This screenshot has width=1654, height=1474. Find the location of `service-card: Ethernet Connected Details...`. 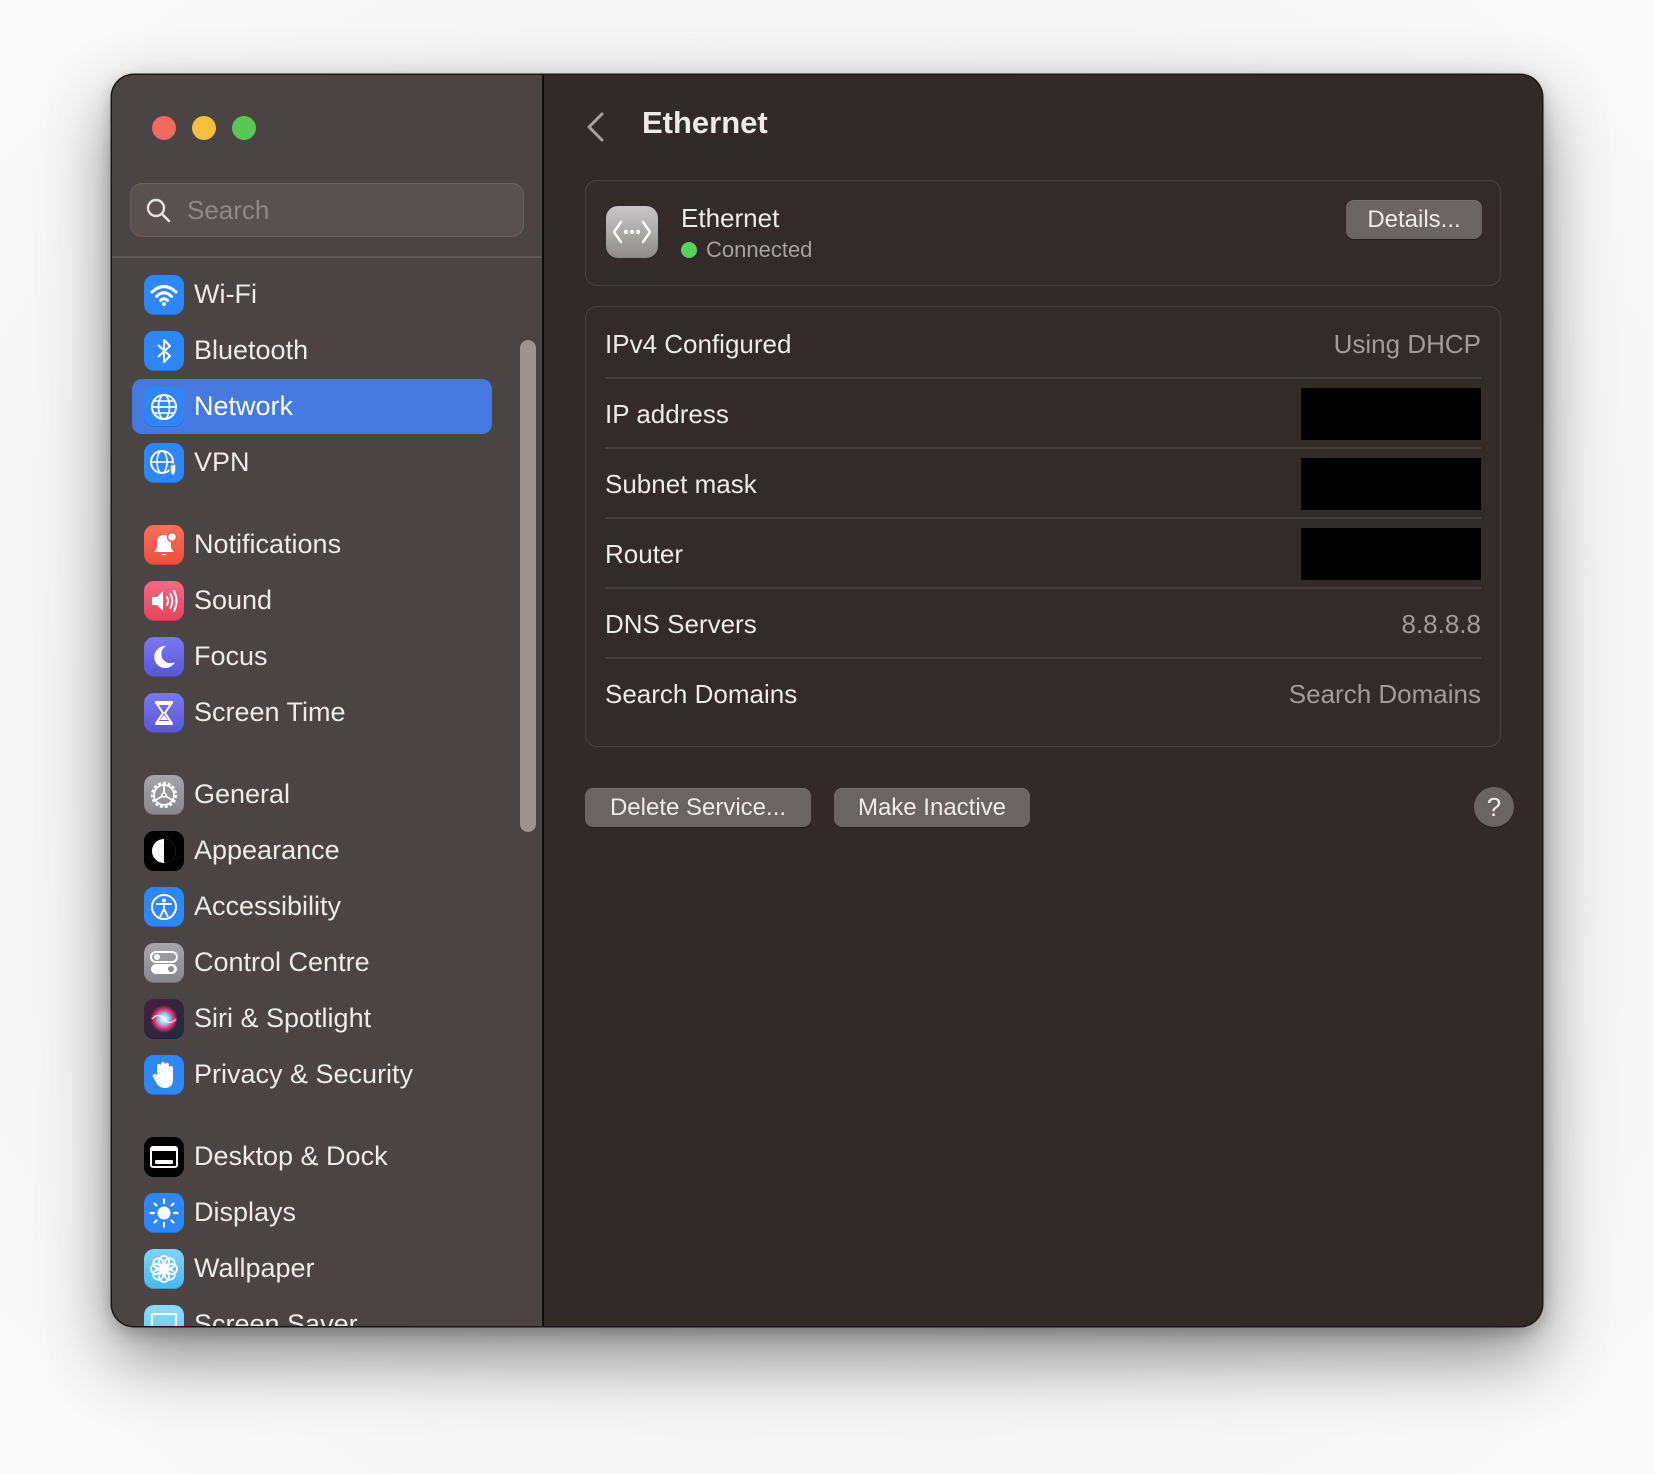

service-card: Ethernet Connected Details... is located at coordinates (1043, 233).